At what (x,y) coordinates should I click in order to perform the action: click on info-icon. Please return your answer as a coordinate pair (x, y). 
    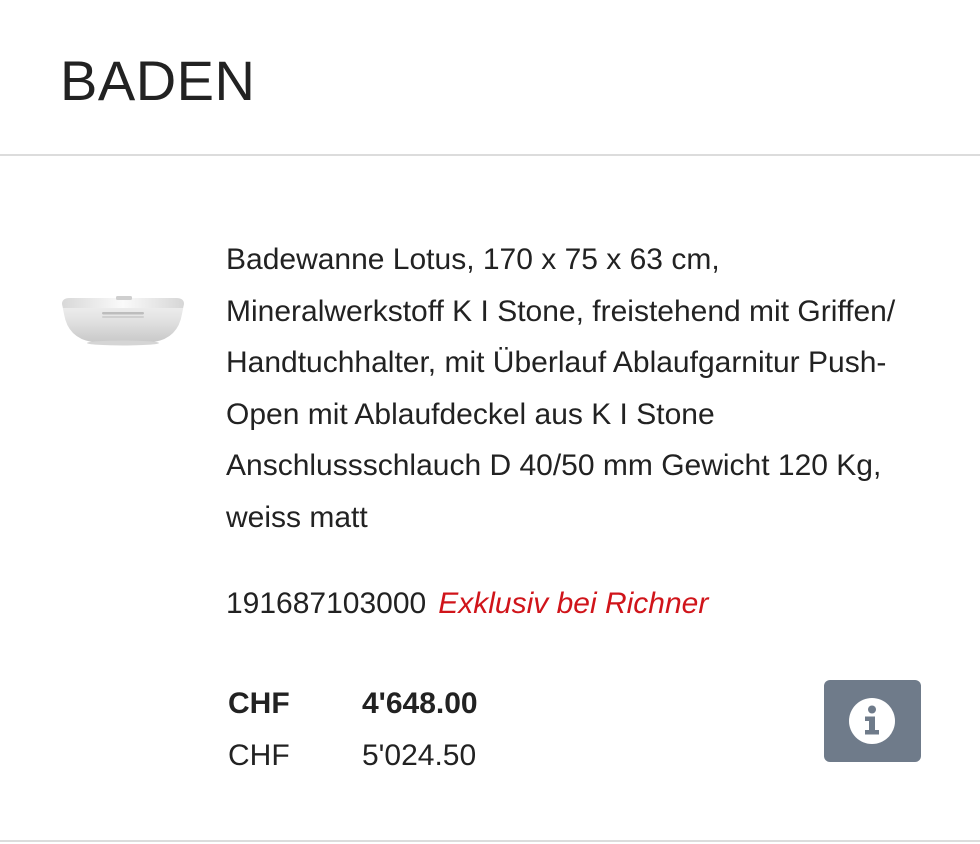
    Looking at the image, I should click on (872, 721).